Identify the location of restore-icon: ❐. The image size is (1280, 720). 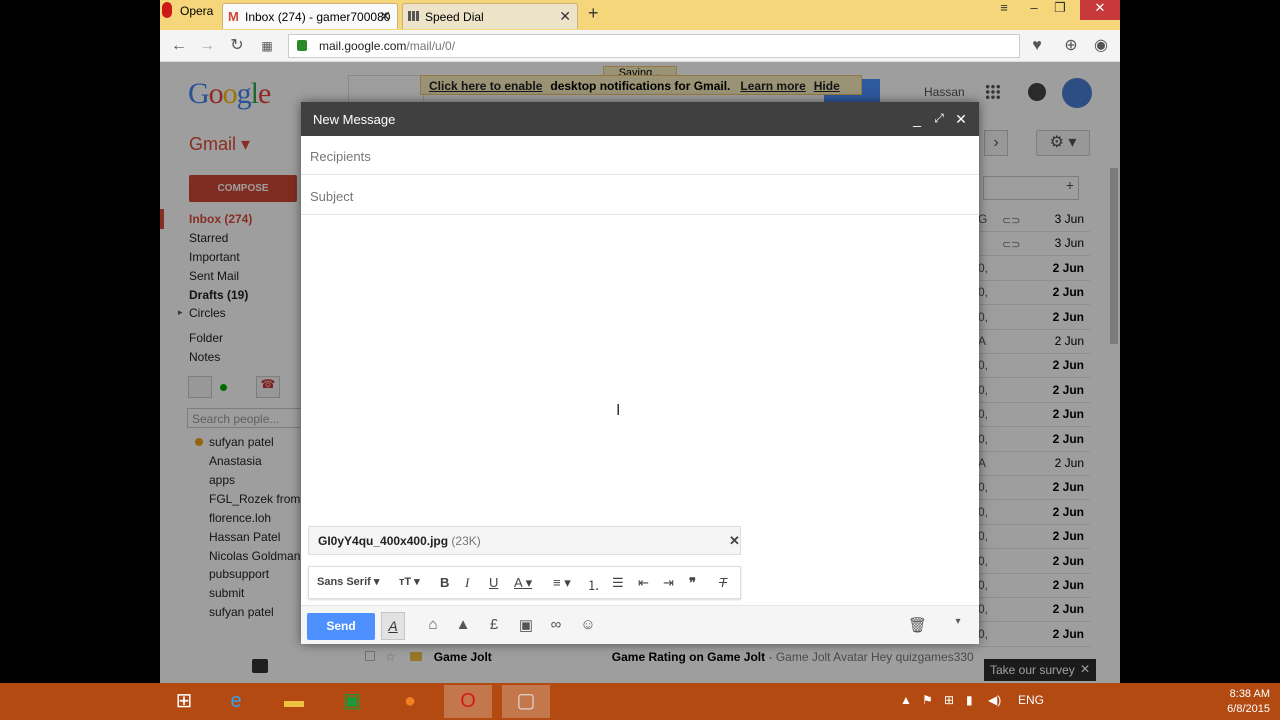
(1060, 10).